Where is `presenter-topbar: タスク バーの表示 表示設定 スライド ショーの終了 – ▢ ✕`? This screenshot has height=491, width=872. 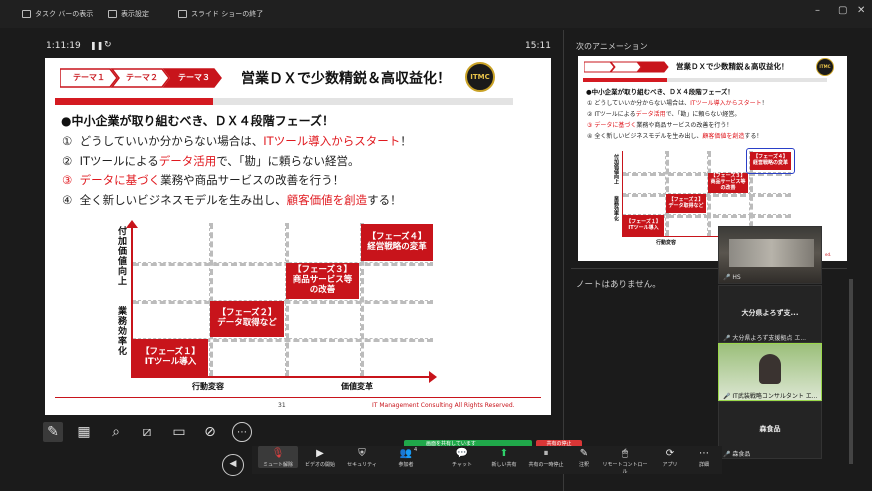
presenter-topbar: タスク バーの表示 表示設定 スライド ショーの終了 – ▢ ✕ is located at coordinates (436, 14).